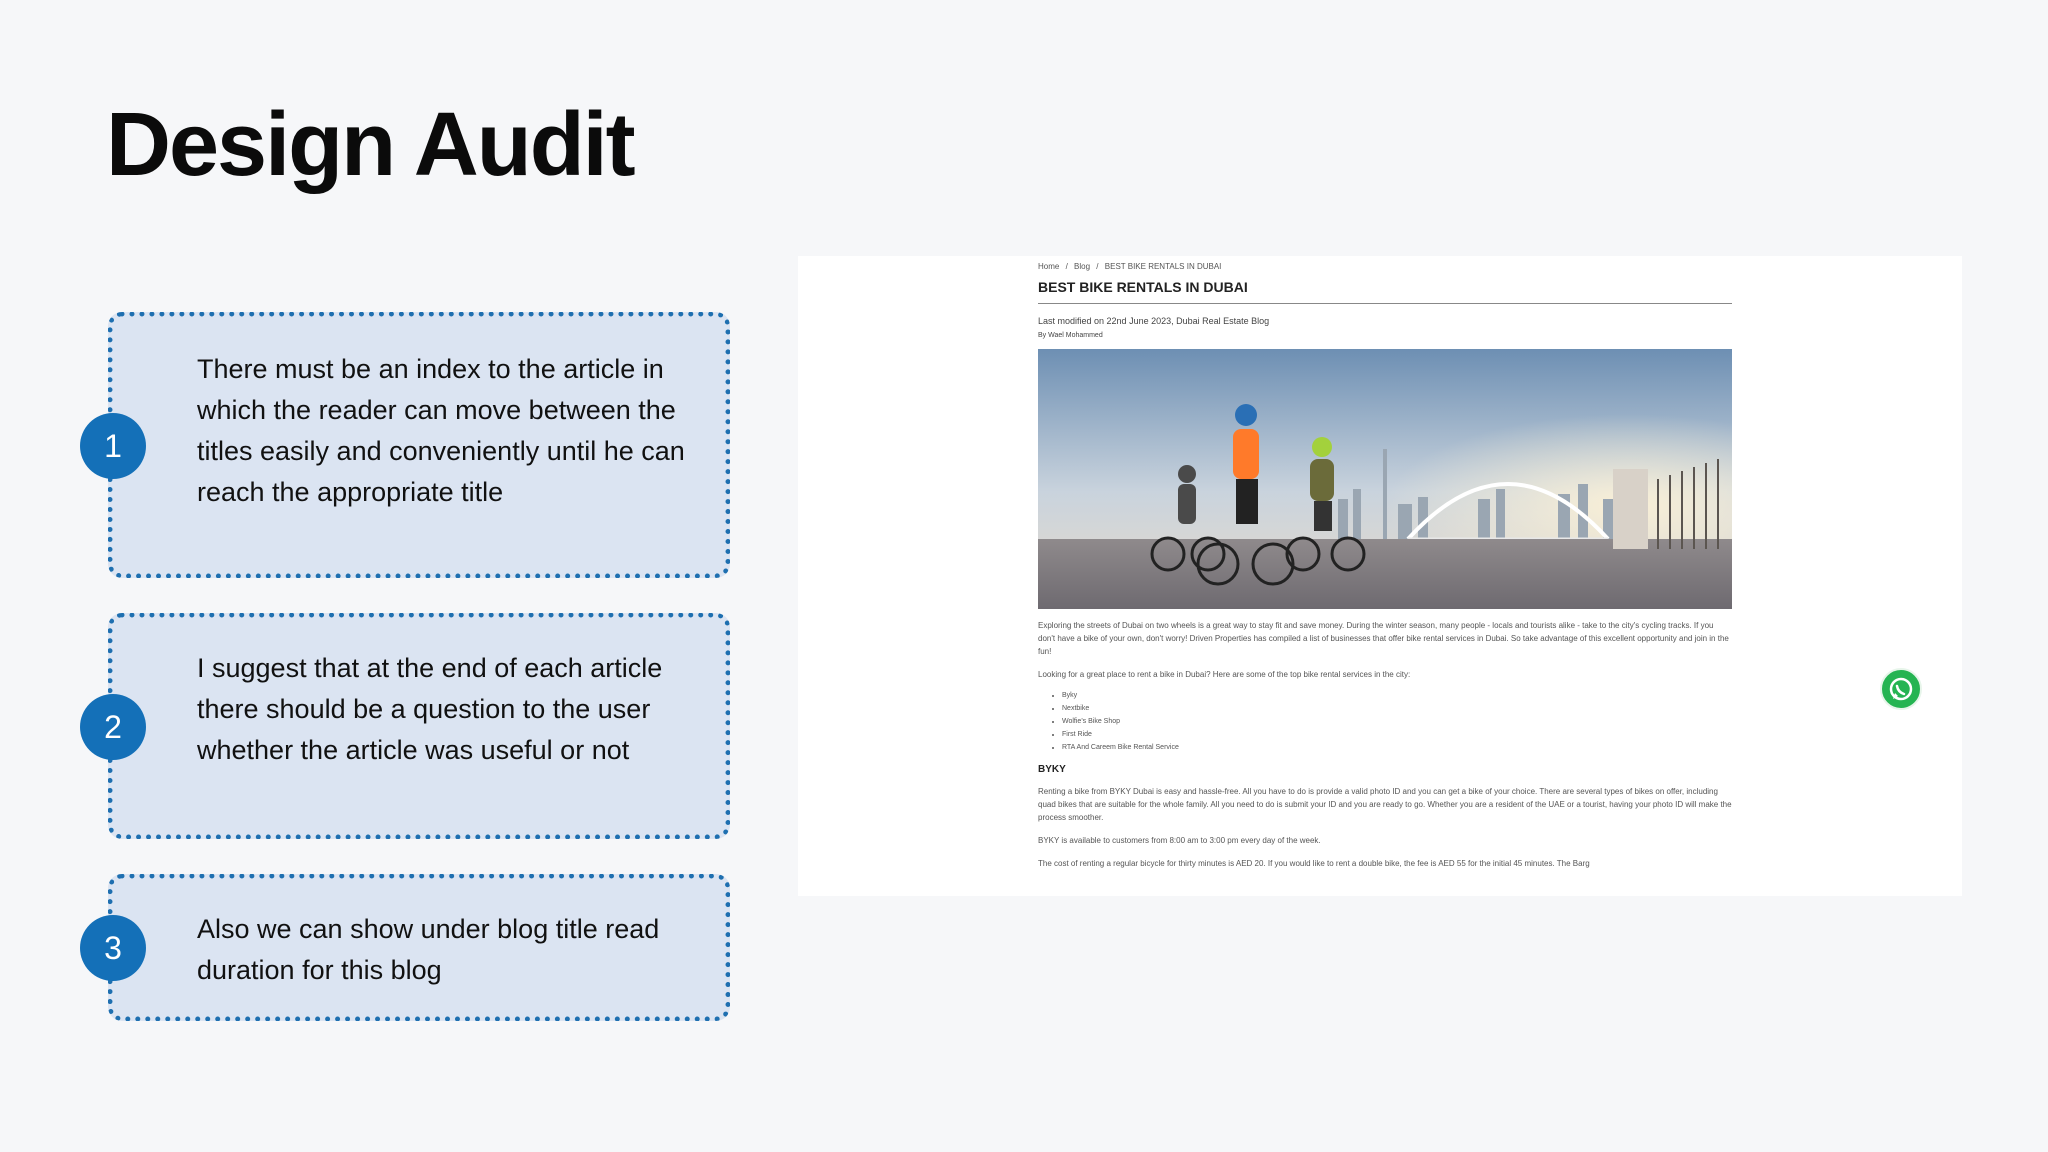 The height and width of the screenshot is (1152, 2048). What do you see at coordinates (371, 145) in the screenshot?
I see `slide-title: Design Audit` at bounding box center [371, 145].